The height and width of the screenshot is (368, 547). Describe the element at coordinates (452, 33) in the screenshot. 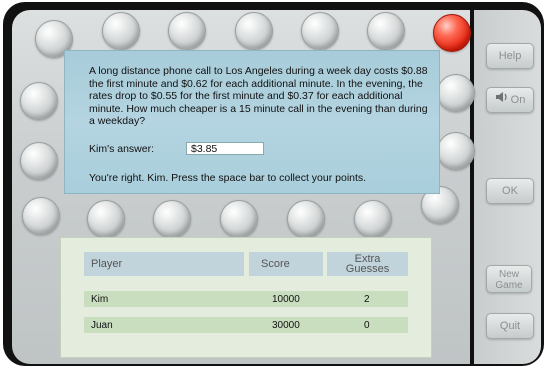

I see `current-position-bubble` at that location.